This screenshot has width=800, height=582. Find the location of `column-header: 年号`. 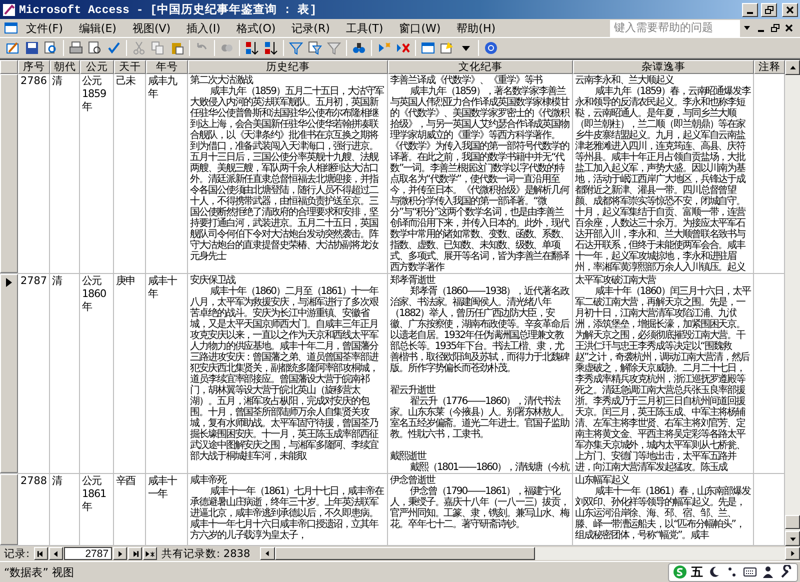

column-header: 年号 is located at coordinates (167, 67).